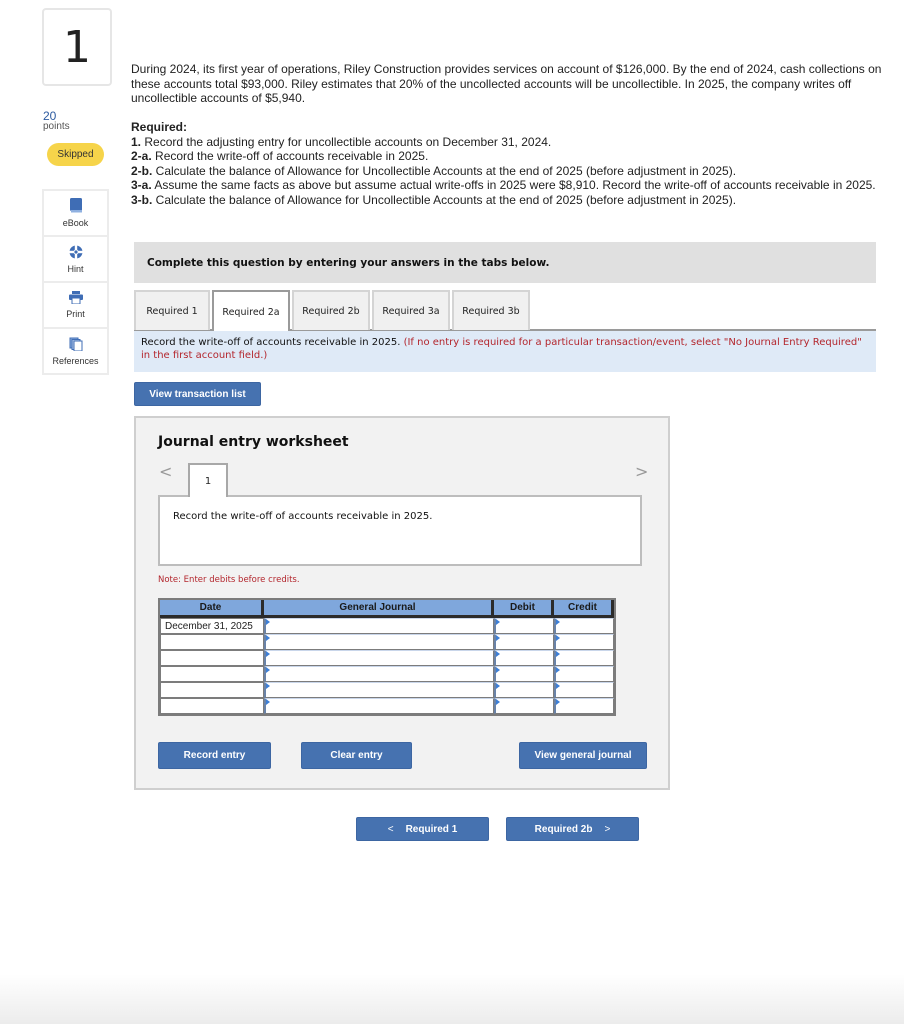  Describe the element at coordinates (75, 298) in the screenshot. I see `printer-icon` at that location.